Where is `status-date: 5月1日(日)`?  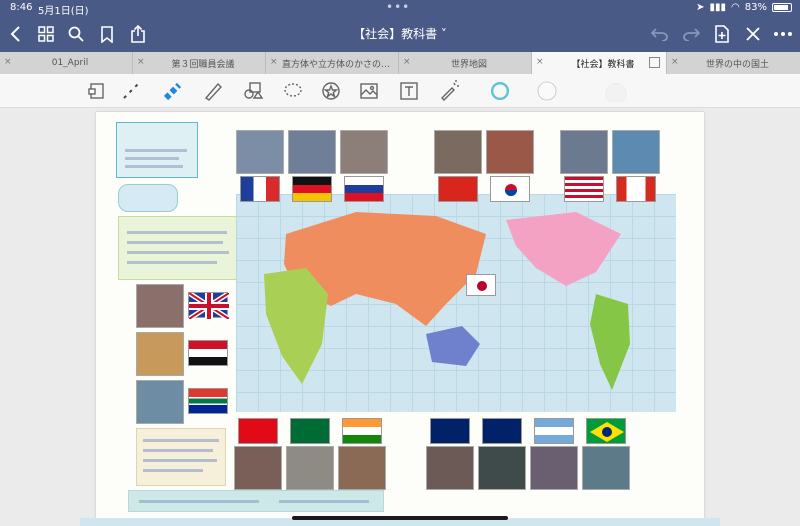
status-date: 5月1日(日) is located at coordinates (63, 11).